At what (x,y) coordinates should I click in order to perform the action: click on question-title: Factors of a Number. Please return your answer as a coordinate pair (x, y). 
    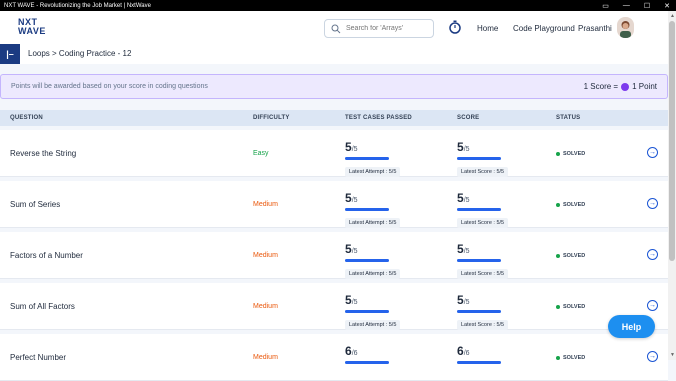
    Looking at the image, I should click on (46, 255).